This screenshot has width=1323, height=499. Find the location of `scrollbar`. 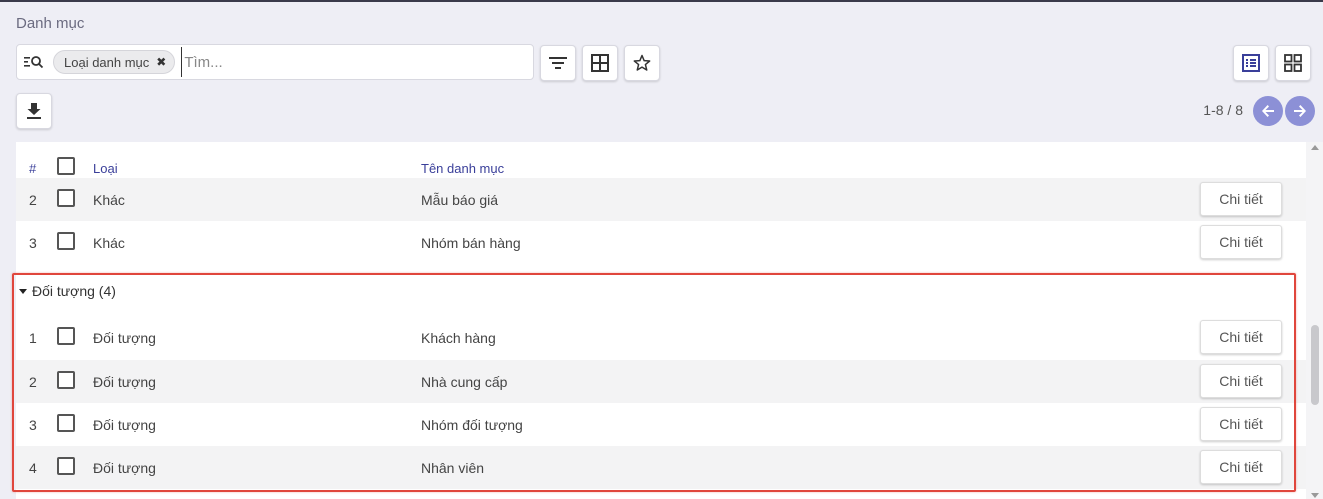

scrollbar is located at coordinates (1314, 320).